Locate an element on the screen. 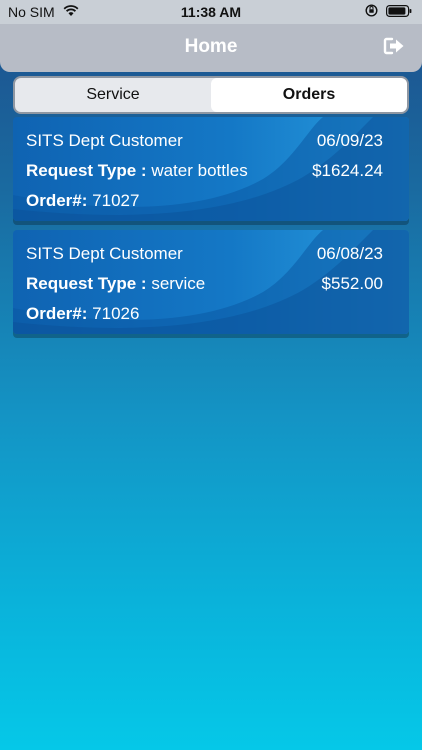 This screenshot has width=422, height=750. logout-icon is located at coordinates (394, 48).